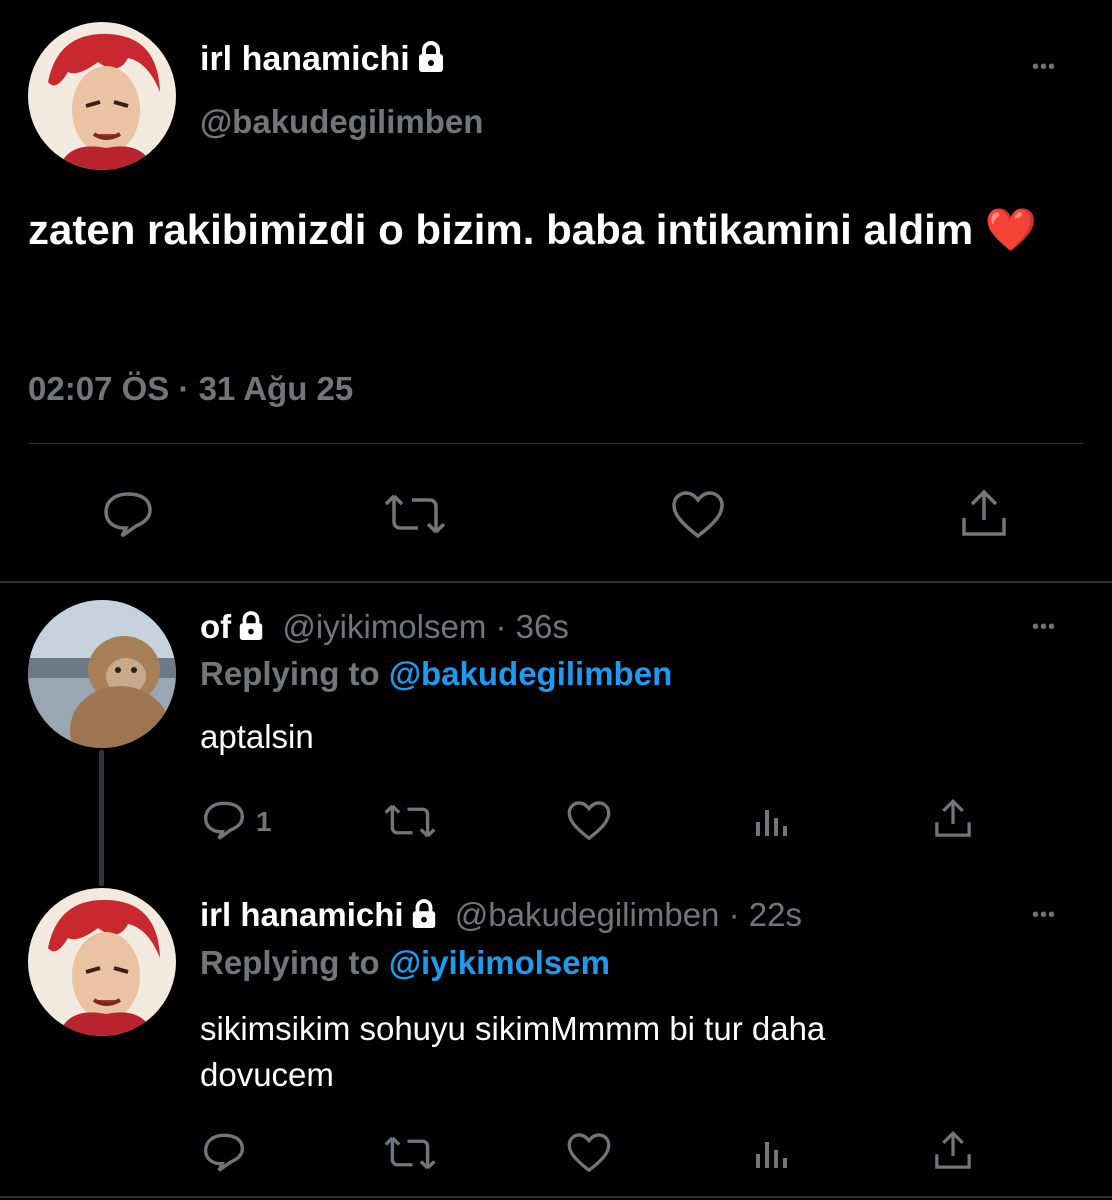  I want to click on reply-author-name: of, so click(215, 626).